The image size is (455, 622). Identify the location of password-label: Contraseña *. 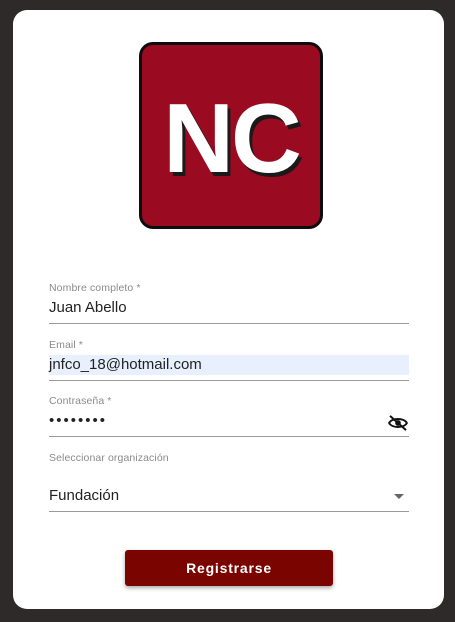
(80, 401).